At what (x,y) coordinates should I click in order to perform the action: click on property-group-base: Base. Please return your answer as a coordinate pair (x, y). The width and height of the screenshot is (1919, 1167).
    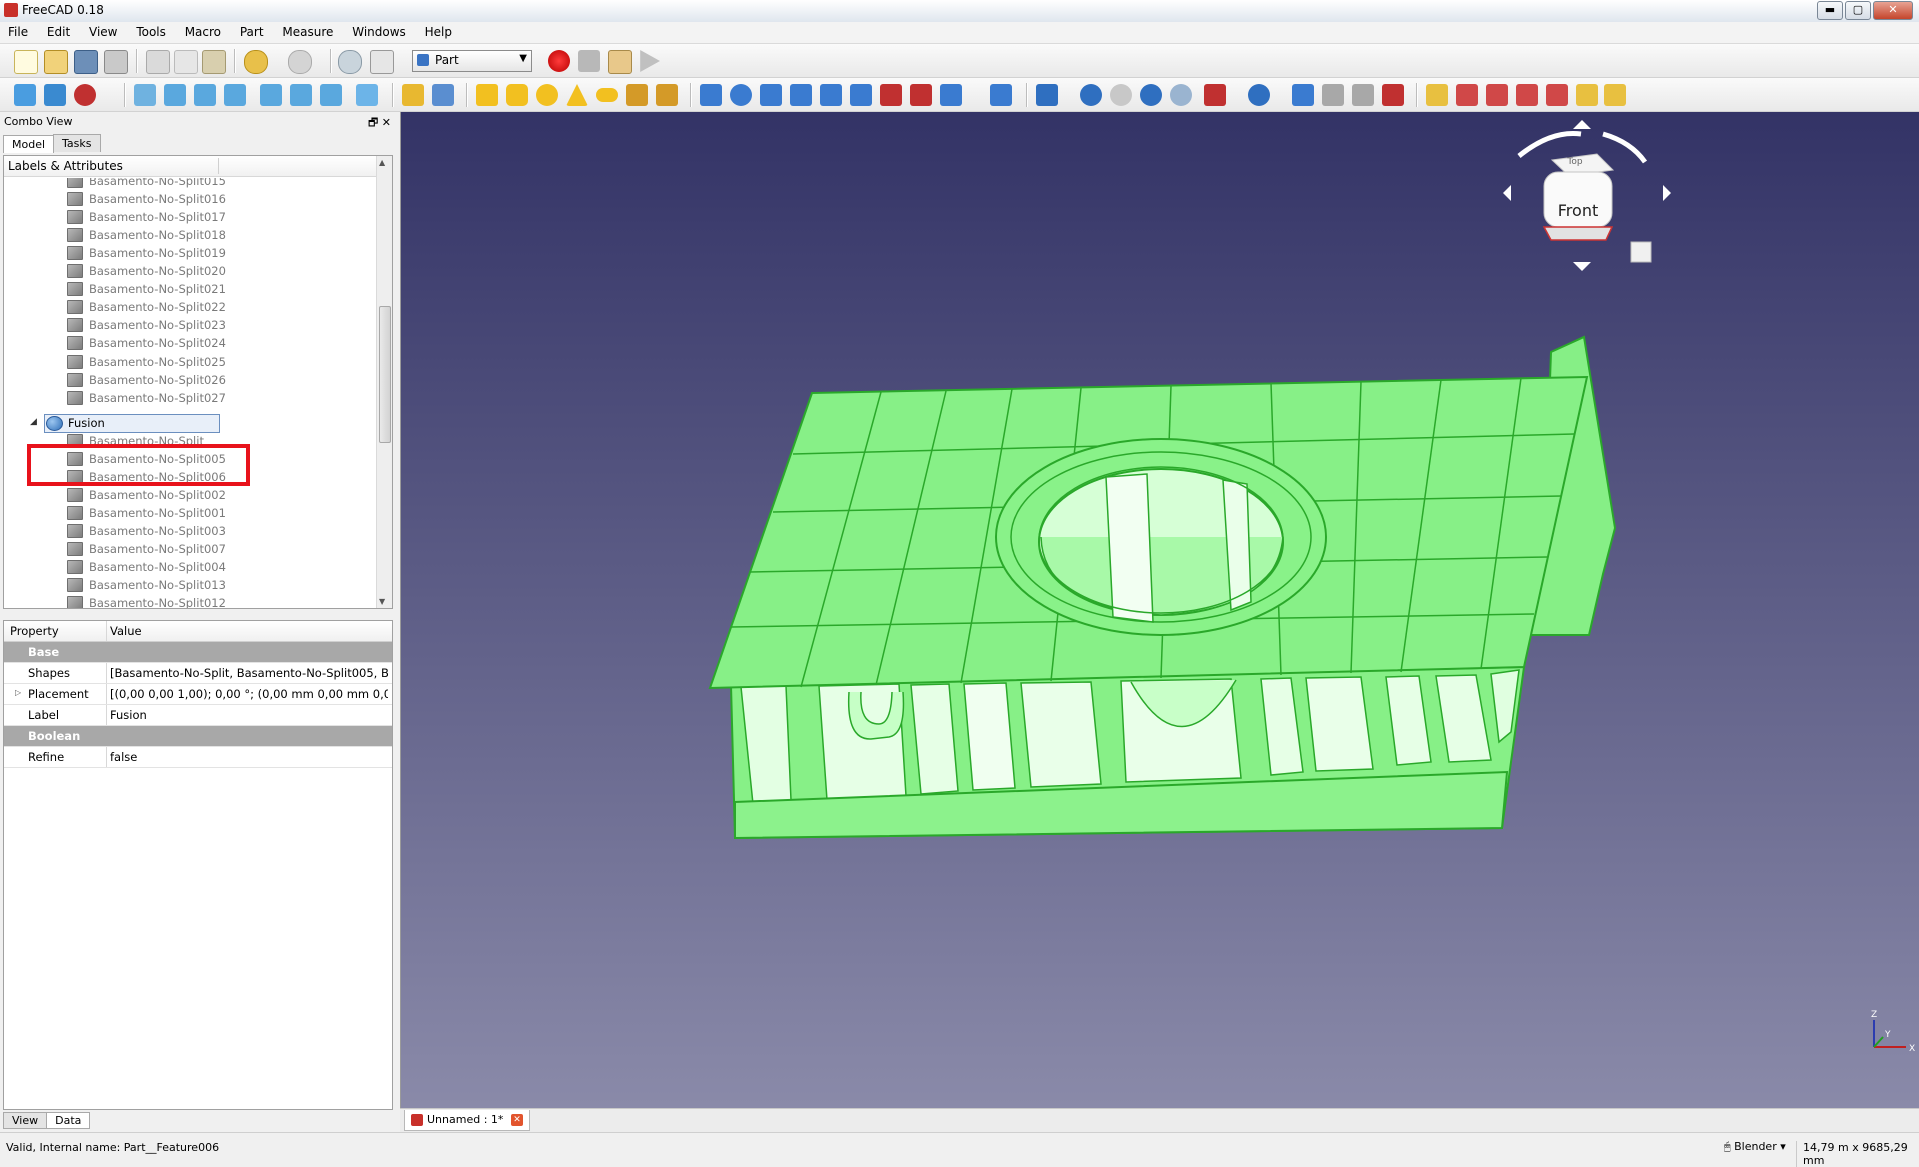
    Looking at the image, I should click on (198, 652).